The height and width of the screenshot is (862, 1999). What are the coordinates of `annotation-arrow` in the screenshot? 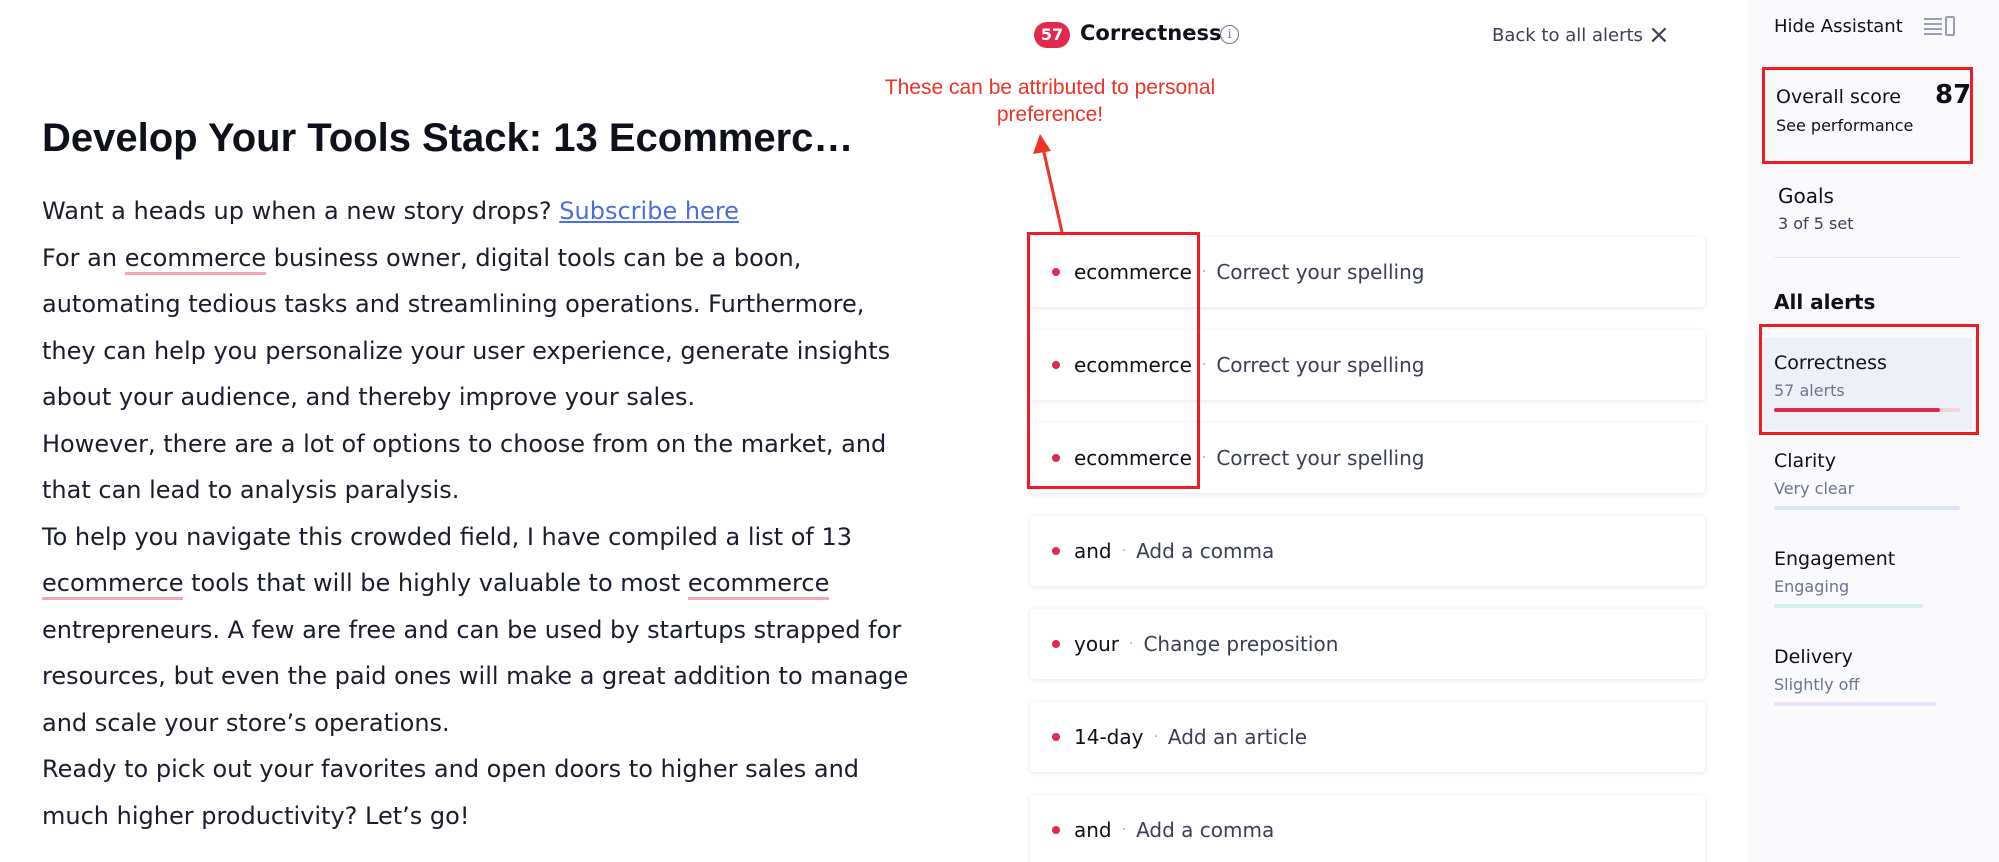 It's located at (1048, 183).